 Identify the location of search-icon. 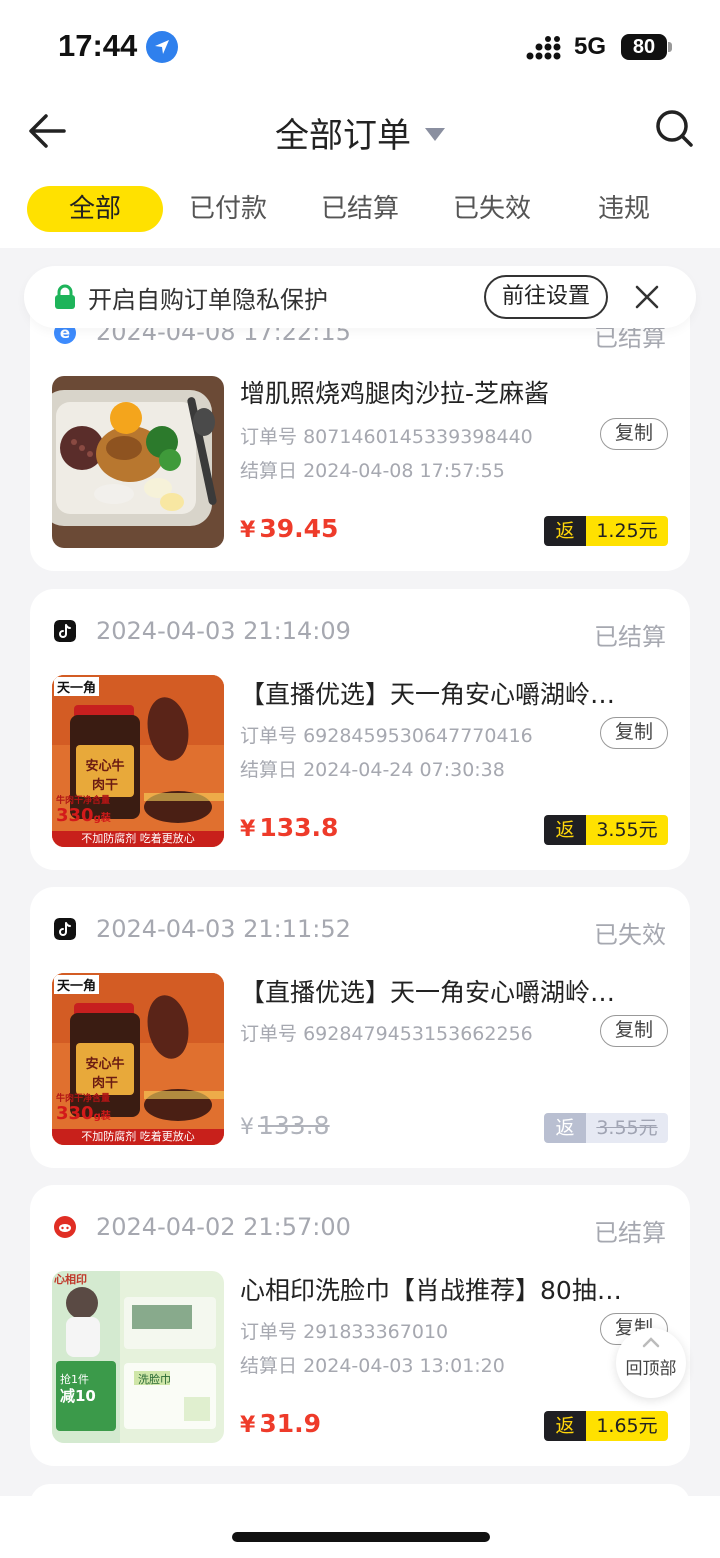
(674, 128).